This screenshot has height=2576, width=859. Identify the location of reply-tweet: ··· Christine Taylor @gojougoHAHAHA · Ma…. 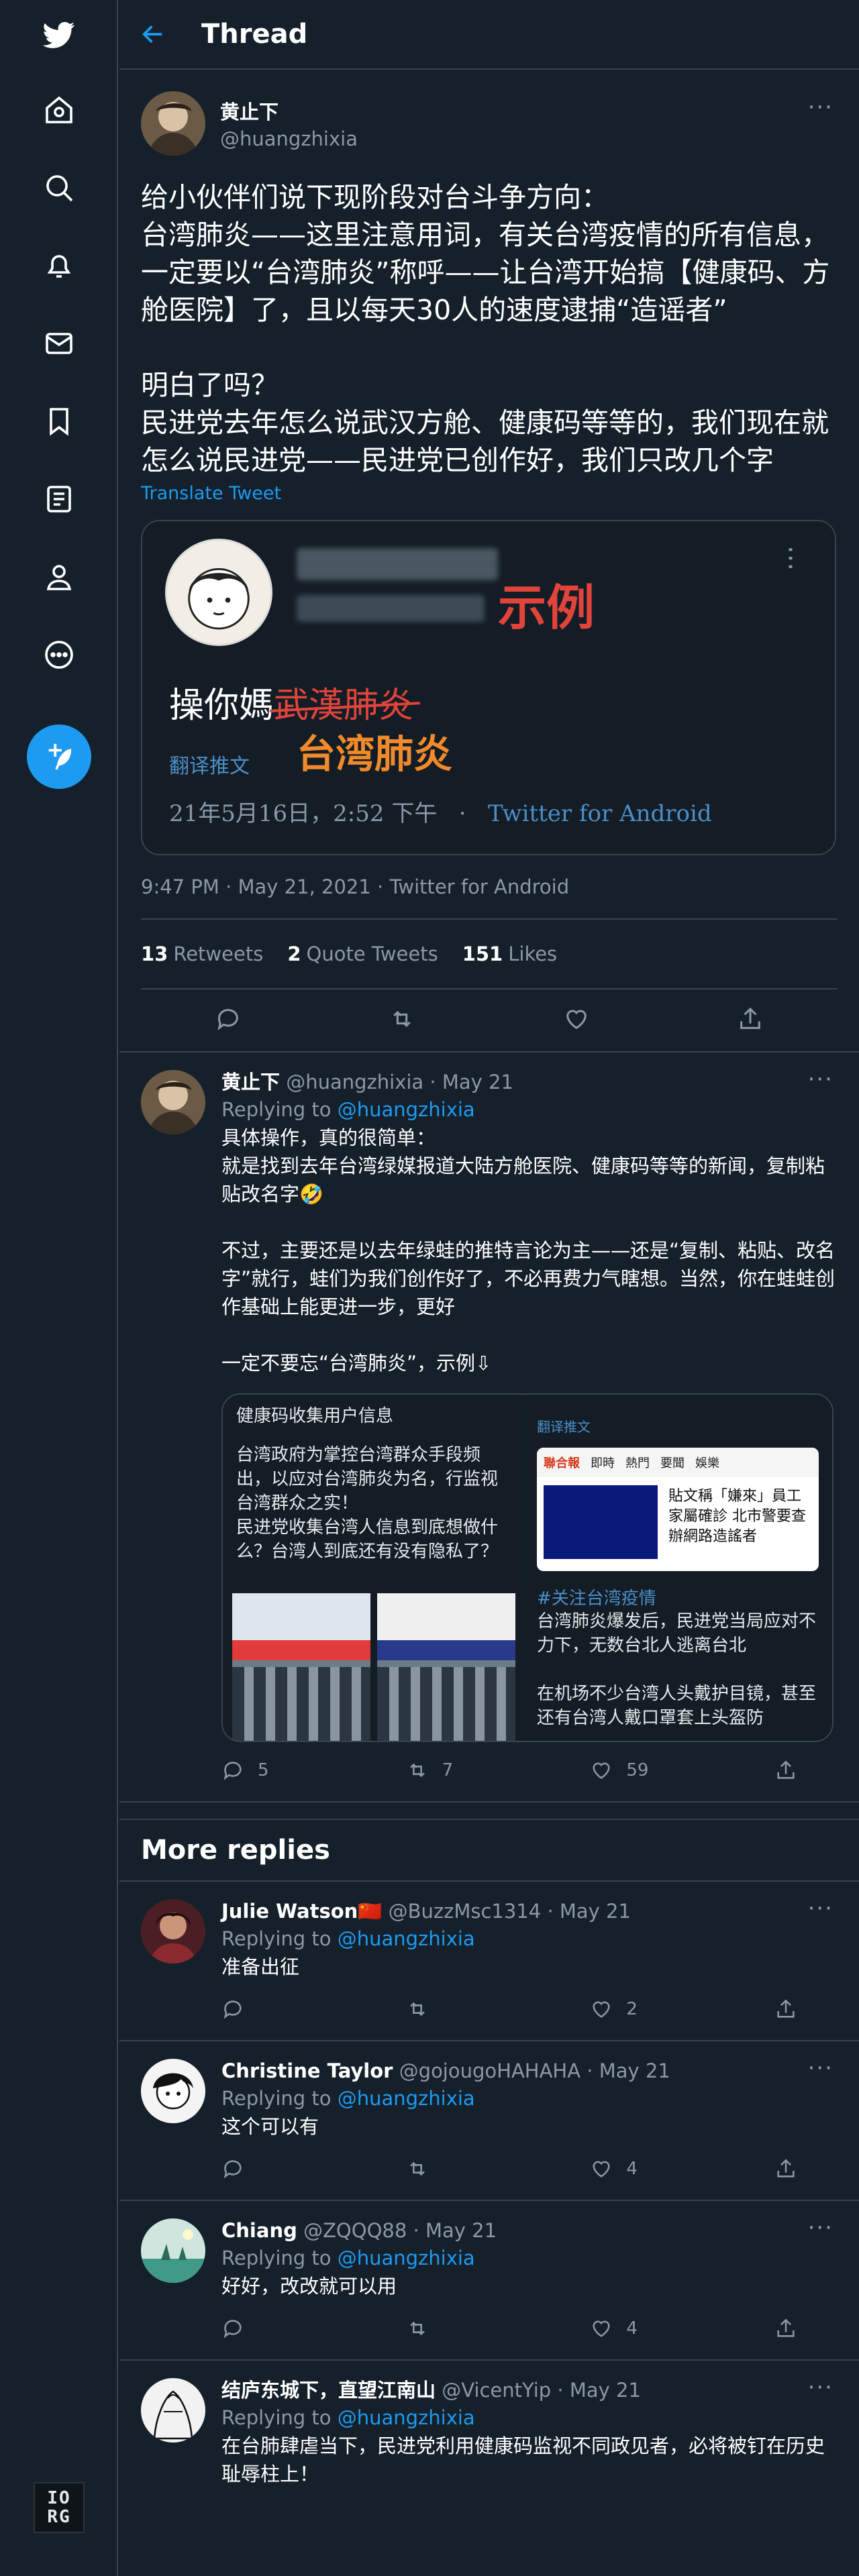
(489, 2121).